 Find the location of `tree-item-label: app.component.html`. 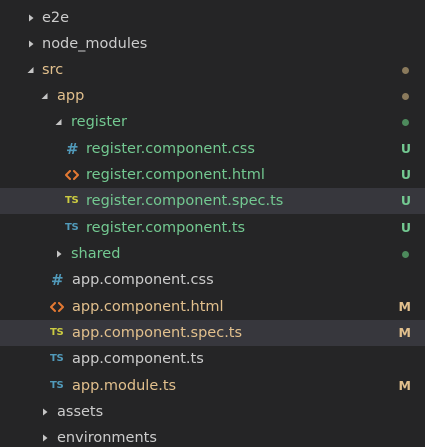

tree-item-label: app.component.html is located at coordinates (148, 307).